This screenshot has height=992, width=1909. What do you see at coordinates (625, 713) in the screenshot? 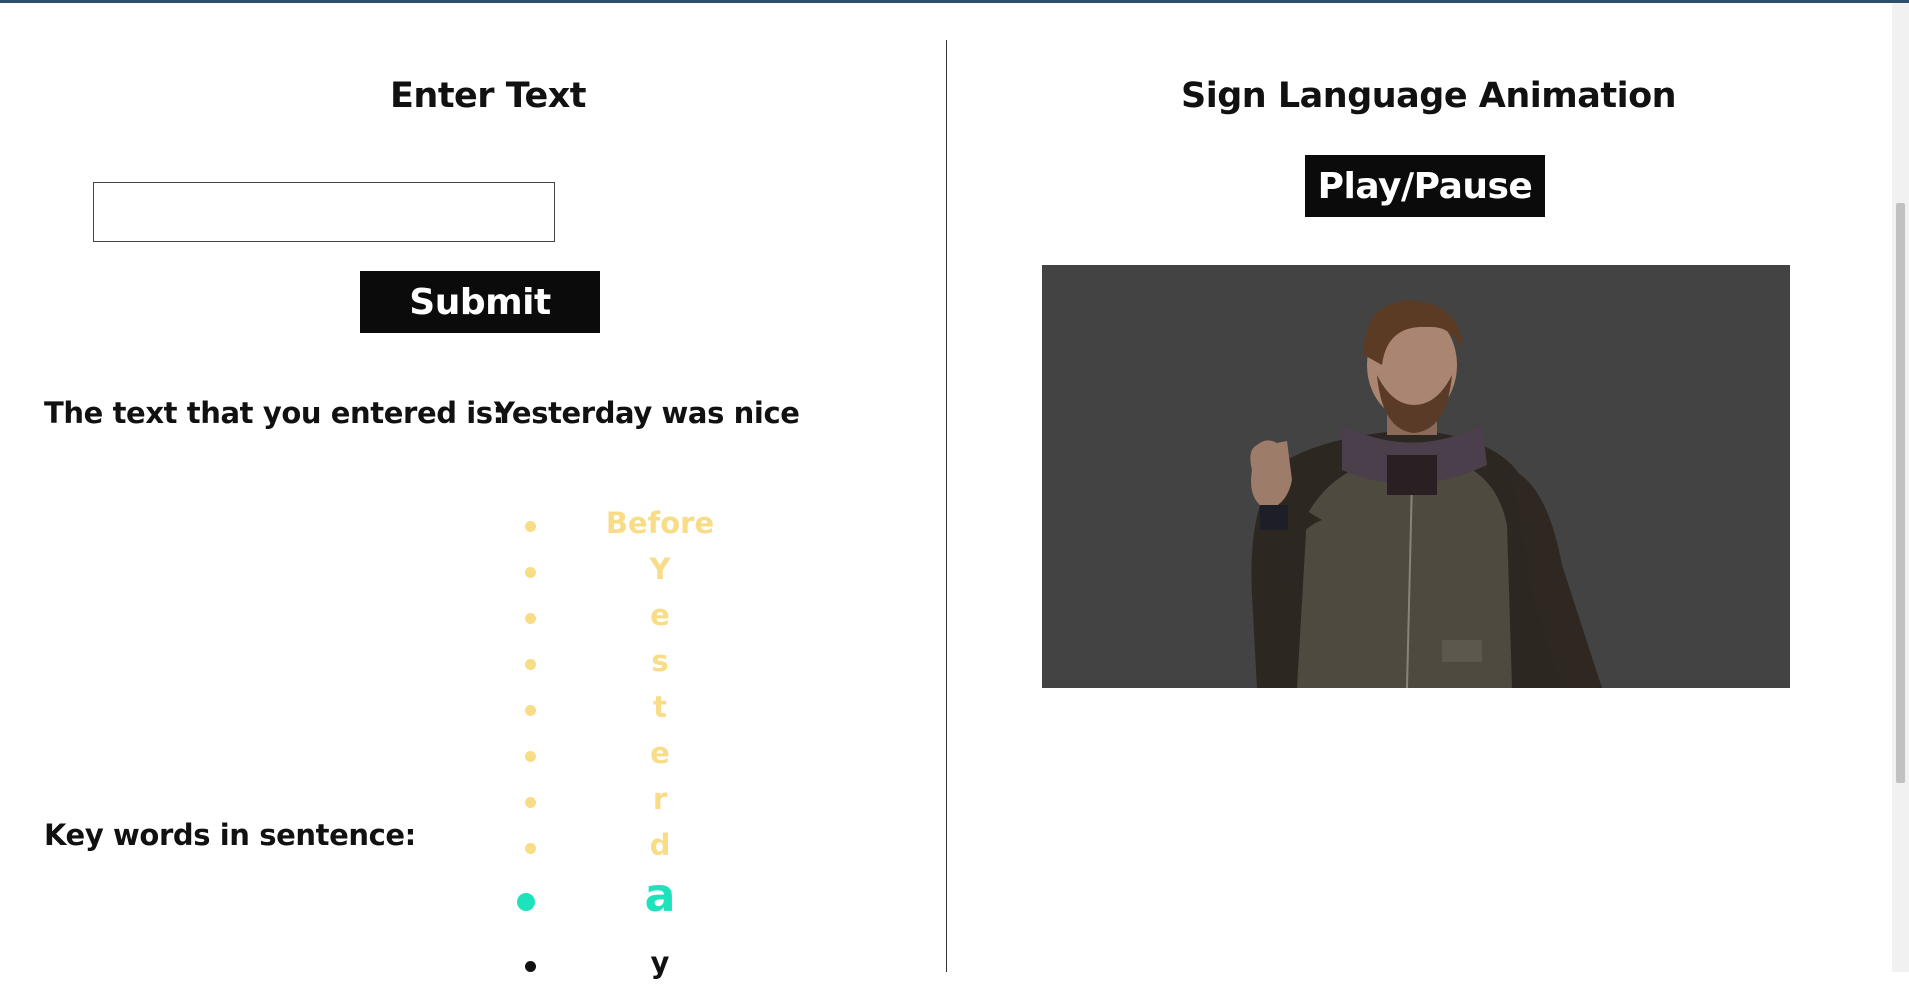
I see `keyword-item: t` at bounding box center [625, 713].